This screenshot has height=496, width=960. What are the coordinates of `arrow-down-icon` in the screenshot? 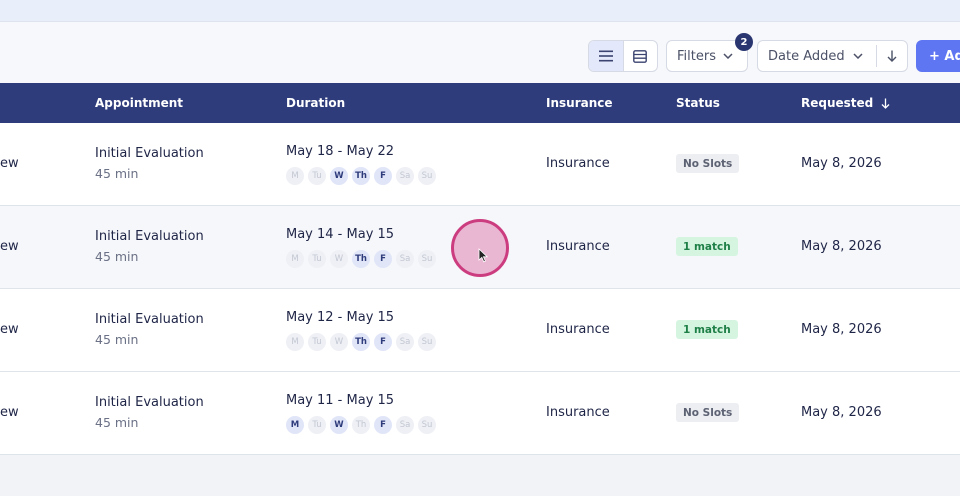 It's located at (892, 56).